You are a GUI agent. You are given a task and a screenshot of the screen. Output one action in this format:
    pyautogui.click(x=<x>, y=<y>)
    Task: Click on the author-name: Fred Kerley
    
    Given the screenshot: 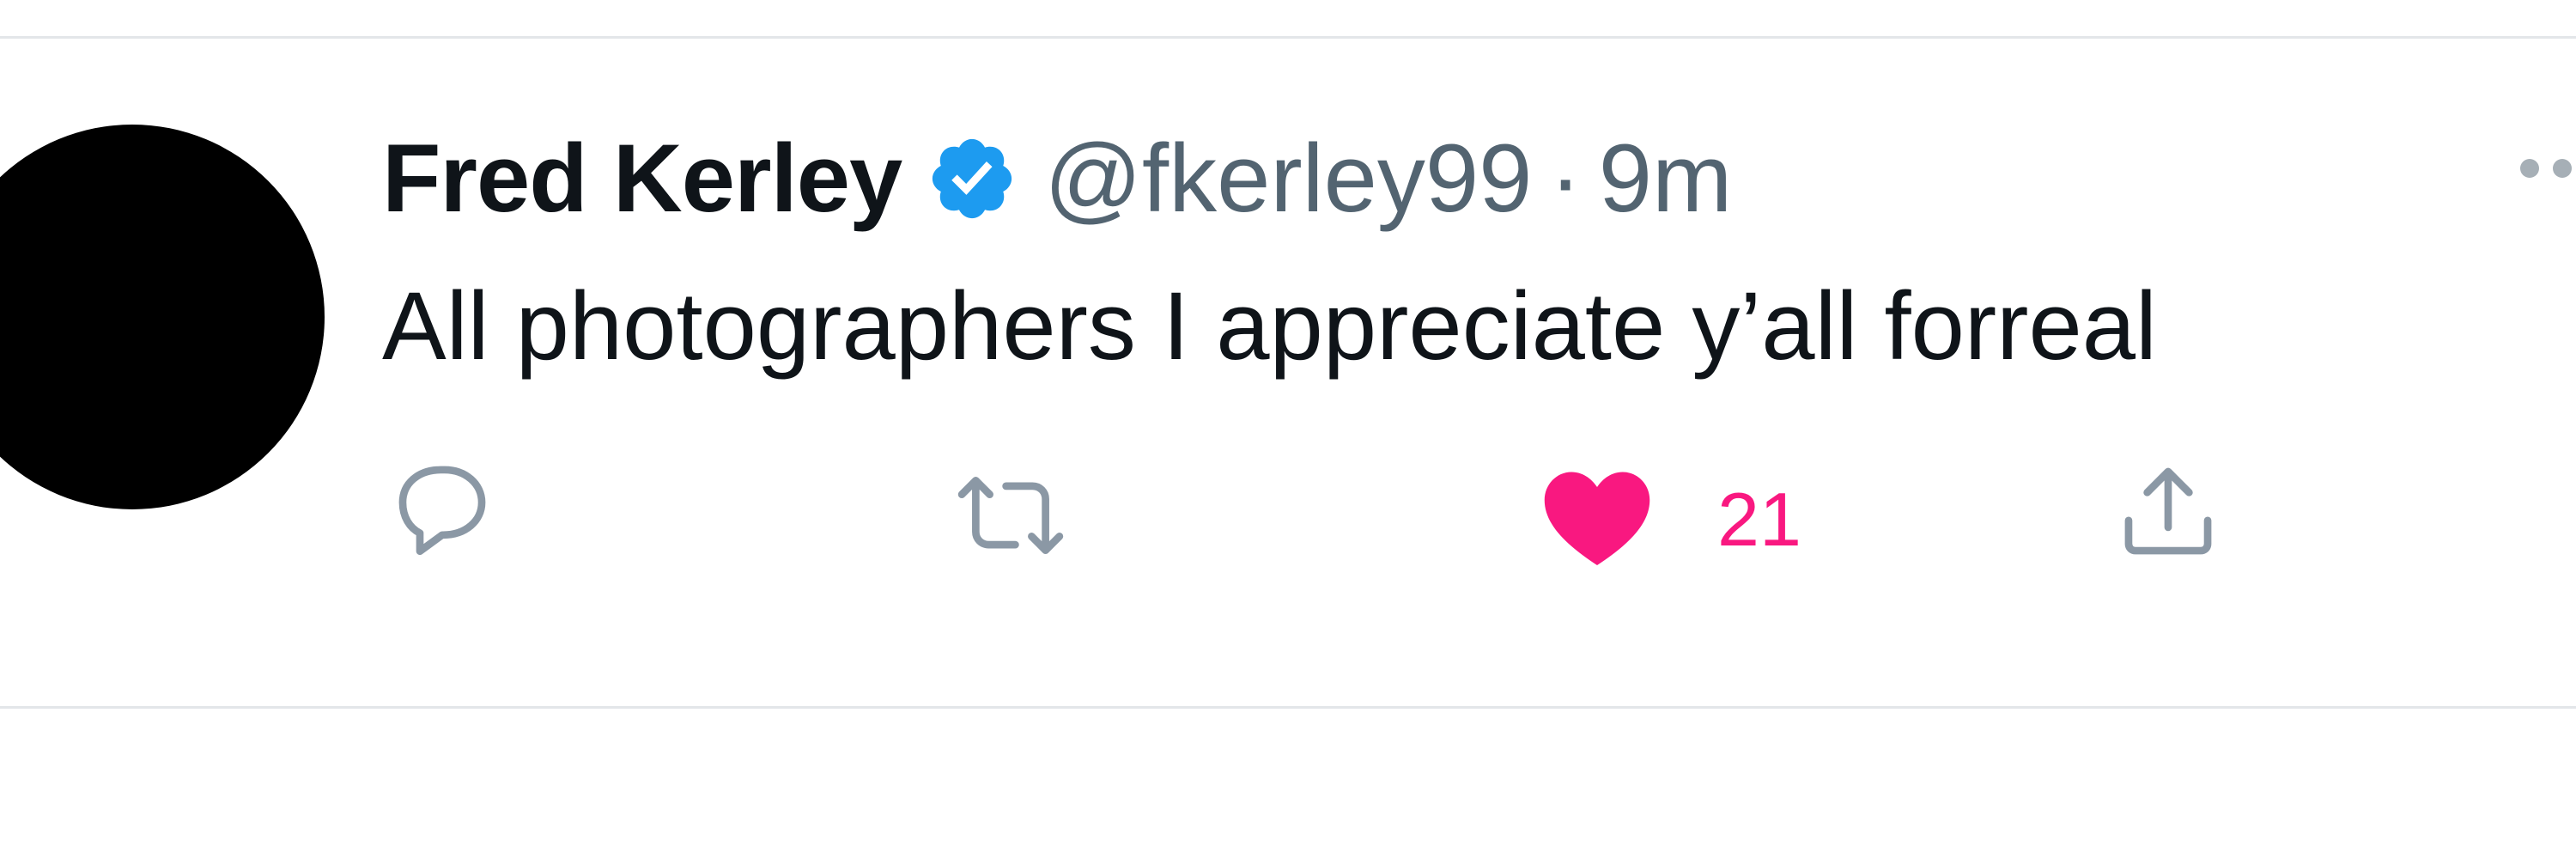 What is the action you would take?
    pyautogui.click(x=642, y=179)
    